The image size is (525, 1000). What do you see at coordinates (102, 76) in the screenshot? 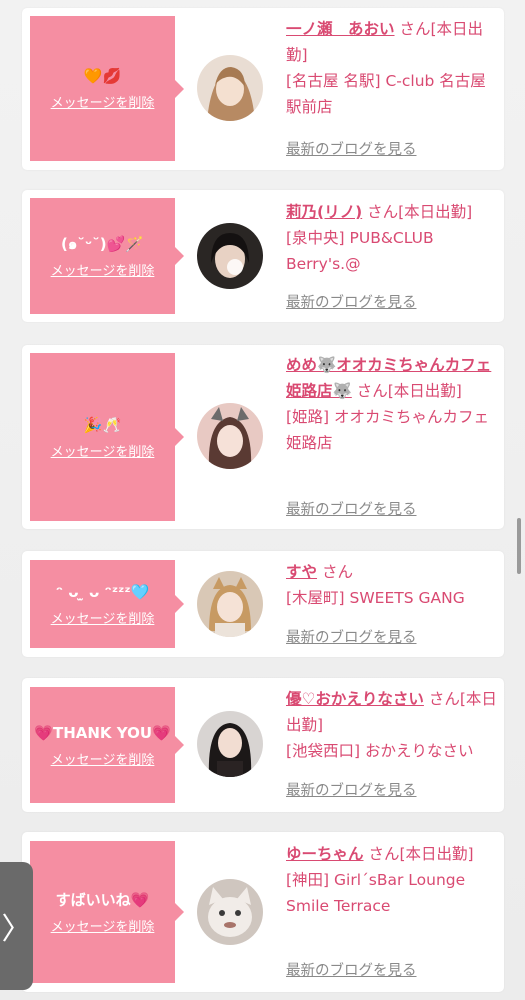
I see `message-text: 🧡💋` at bounding box center [102, 76].